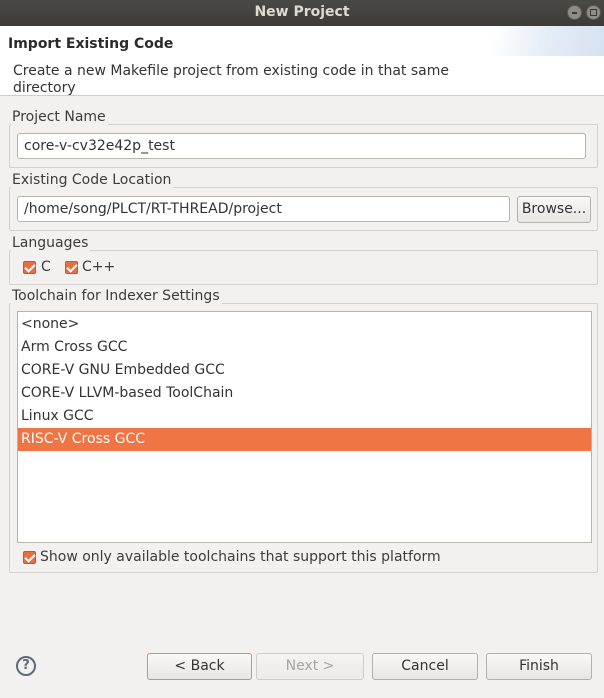 This screenshot has width=604, height=698. Describe the element at coordinates (116, 296) in the screenshot. I see `toolchain-label: Toolchain for Indexer Settings` at that location.